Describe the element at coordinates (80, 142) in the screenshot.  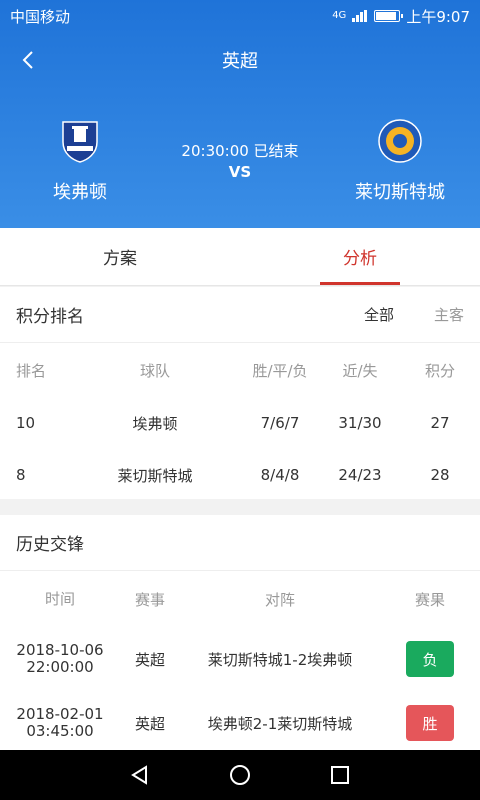
I see `everton-crest-icon` at that location.